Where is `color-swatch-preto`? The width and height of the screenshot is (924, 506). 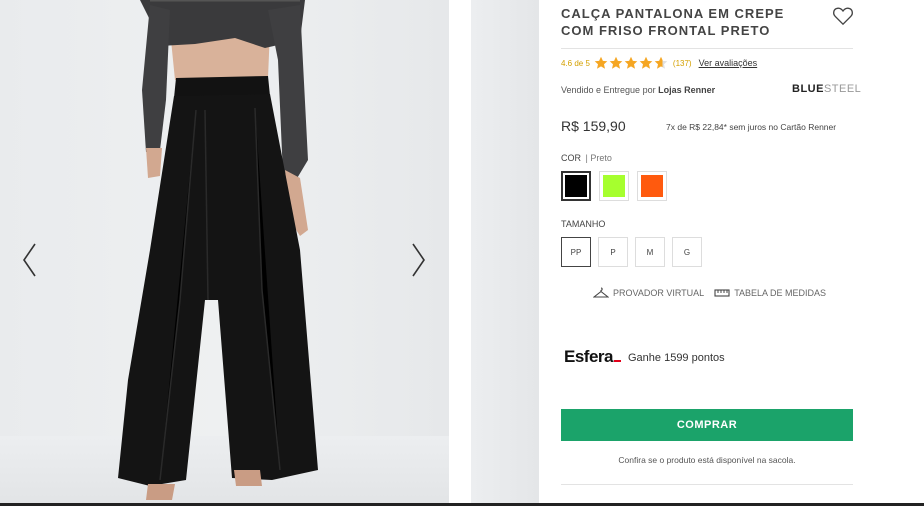 color-swatch-preto is located at coordinates (576, 186).